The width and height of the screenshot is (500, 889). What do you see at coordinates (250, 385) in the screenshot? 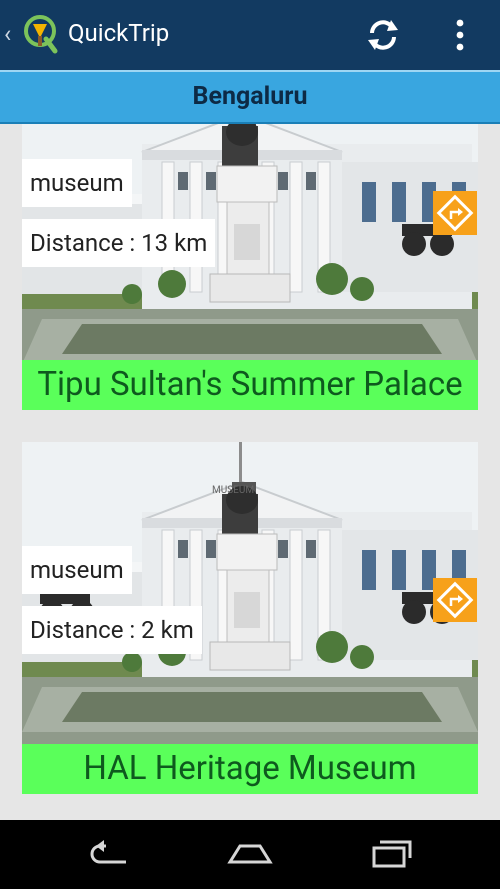
I see `place-name: Tipu Sultan's Summer Palace` at bounding box center [250, 385].